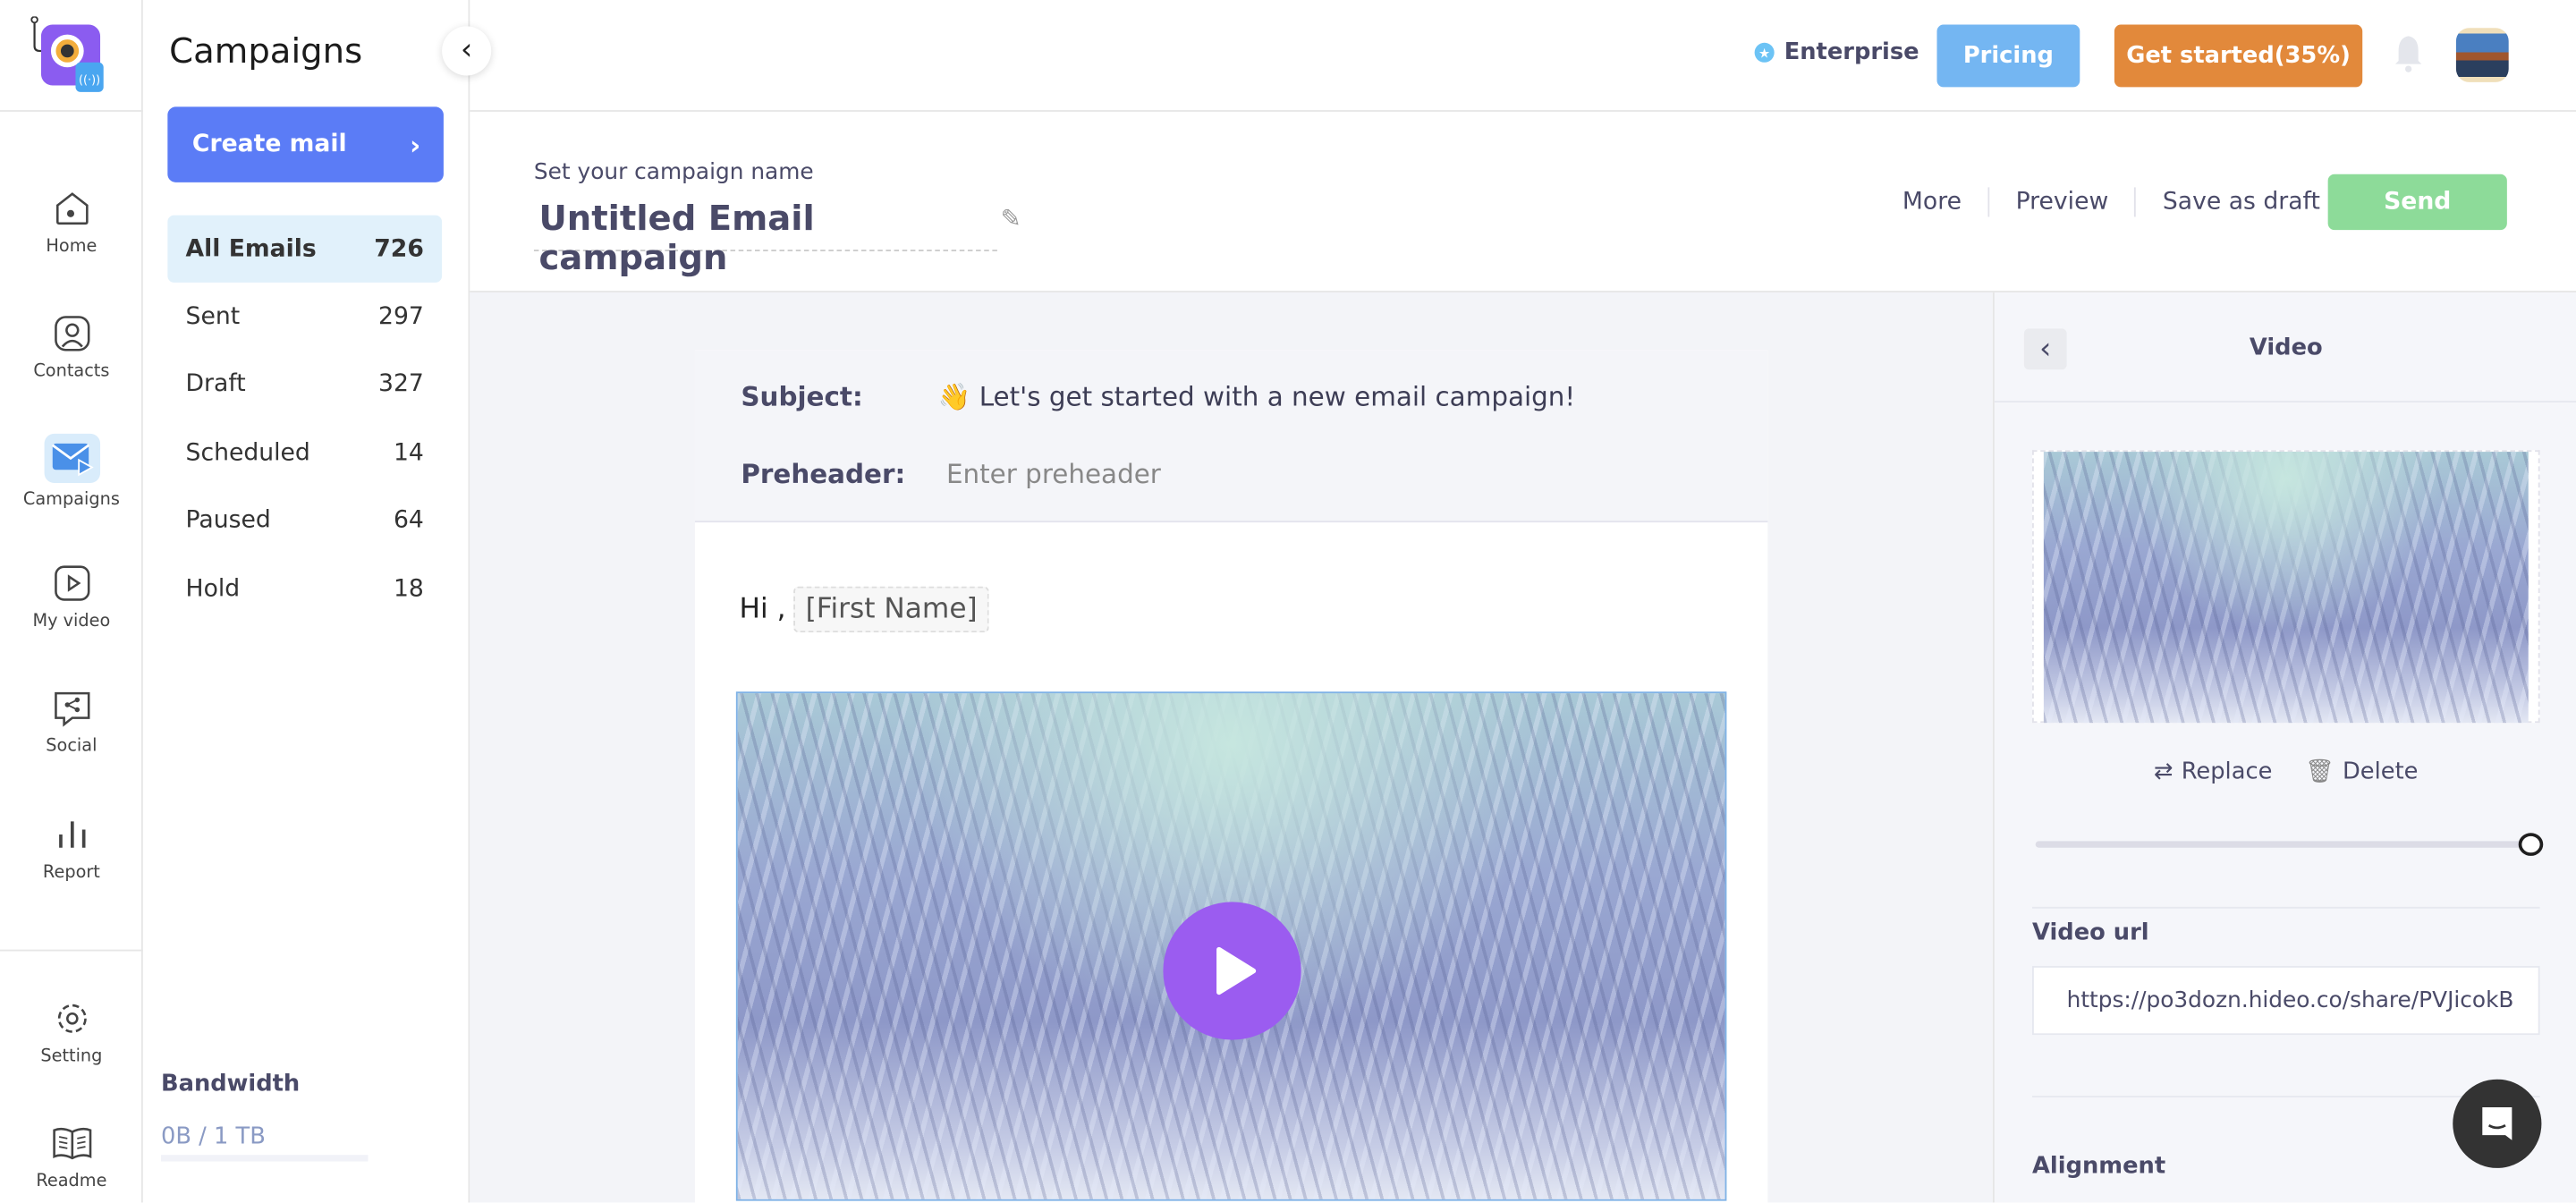  I want to click on play-button, so click(1232, 971).